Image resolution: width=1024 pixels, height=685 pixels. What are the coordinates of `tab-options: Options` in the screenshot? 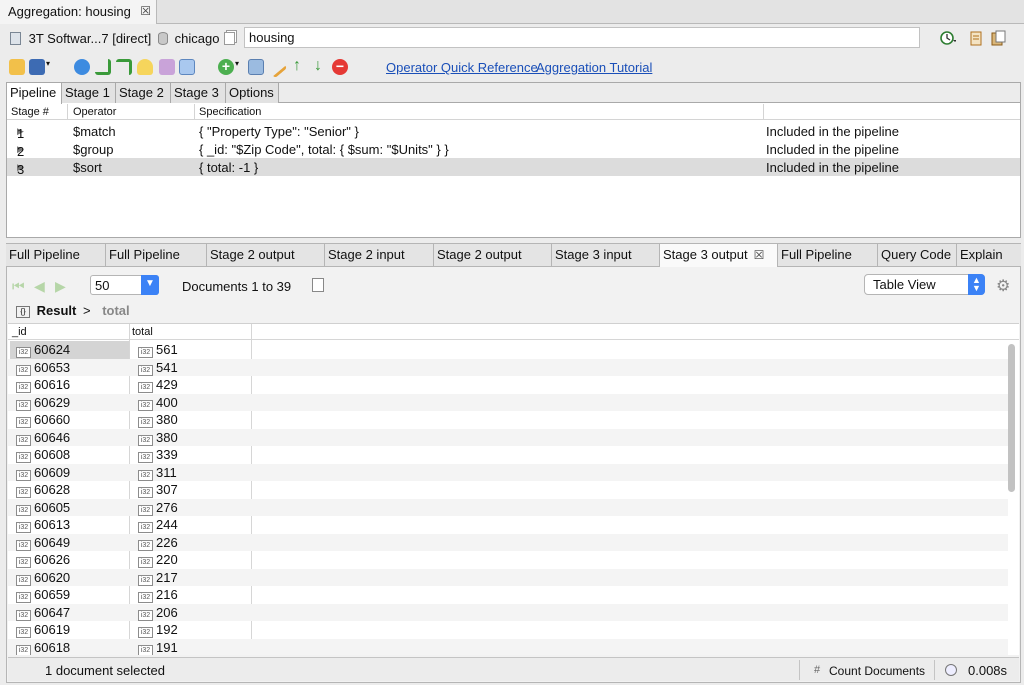 It's located at (252, 93).